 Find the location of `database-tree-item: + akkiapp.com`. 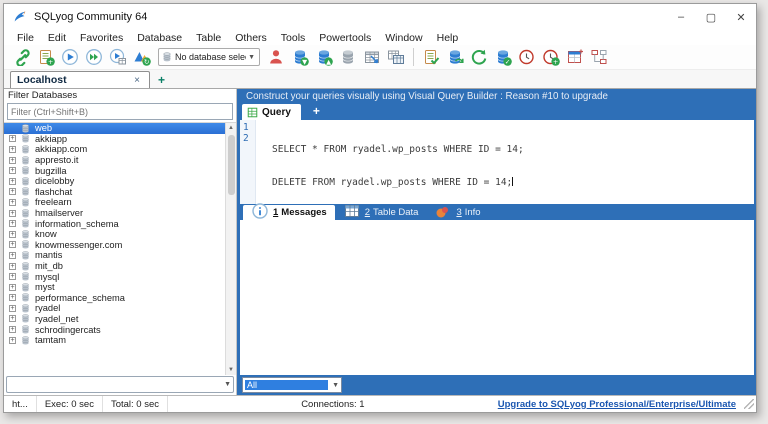

database-tree-item: + akkiapp.com is located at coordinates (114, 149).